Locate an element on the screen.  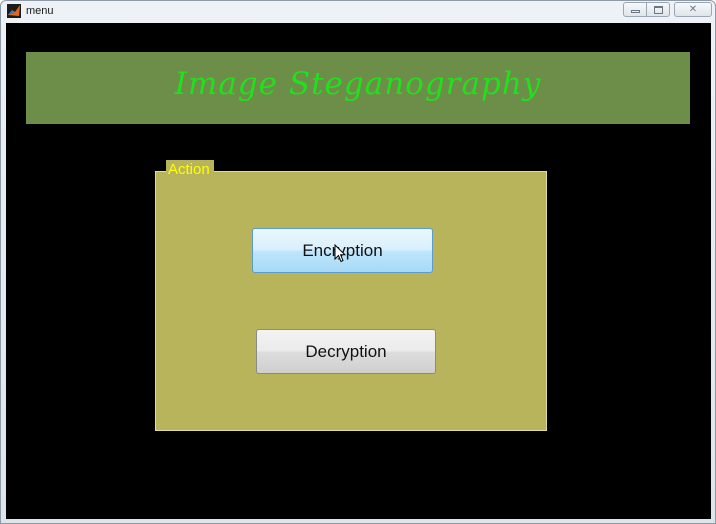
maximize-icon is located at coordinates (658, 9).